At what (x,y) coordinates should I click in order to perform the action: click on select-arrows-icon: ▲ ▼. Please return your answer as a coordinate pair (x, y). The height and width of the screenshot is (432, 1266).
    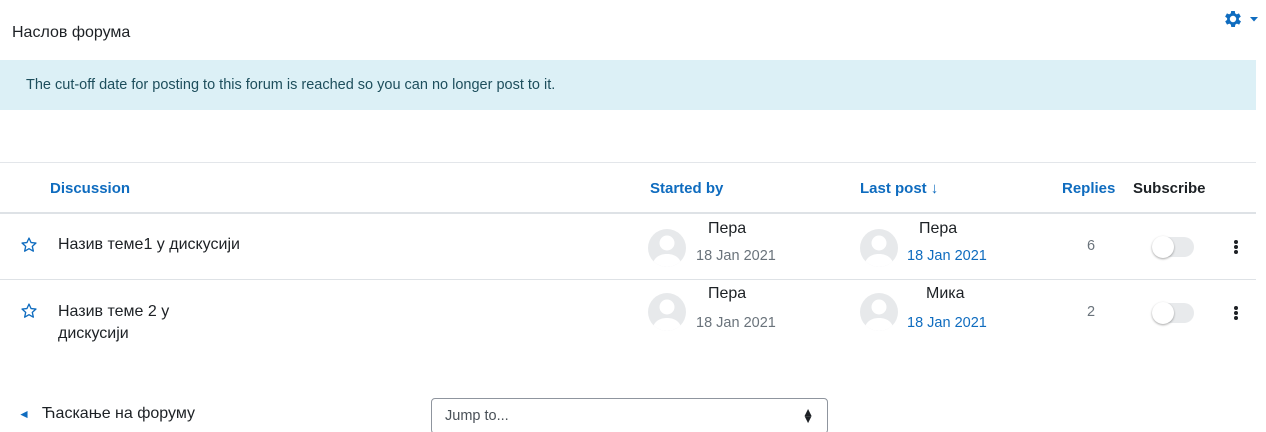
    Looking at the image, I should click on (808, 415).